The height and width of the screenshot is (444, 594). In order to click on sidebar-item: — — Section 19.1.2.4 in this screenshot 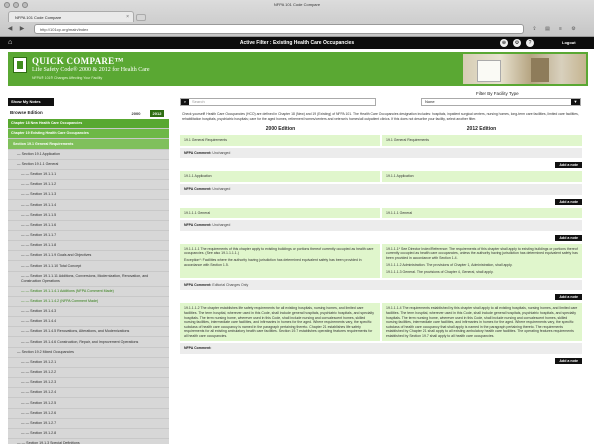, I will do `click(88, 393)`.